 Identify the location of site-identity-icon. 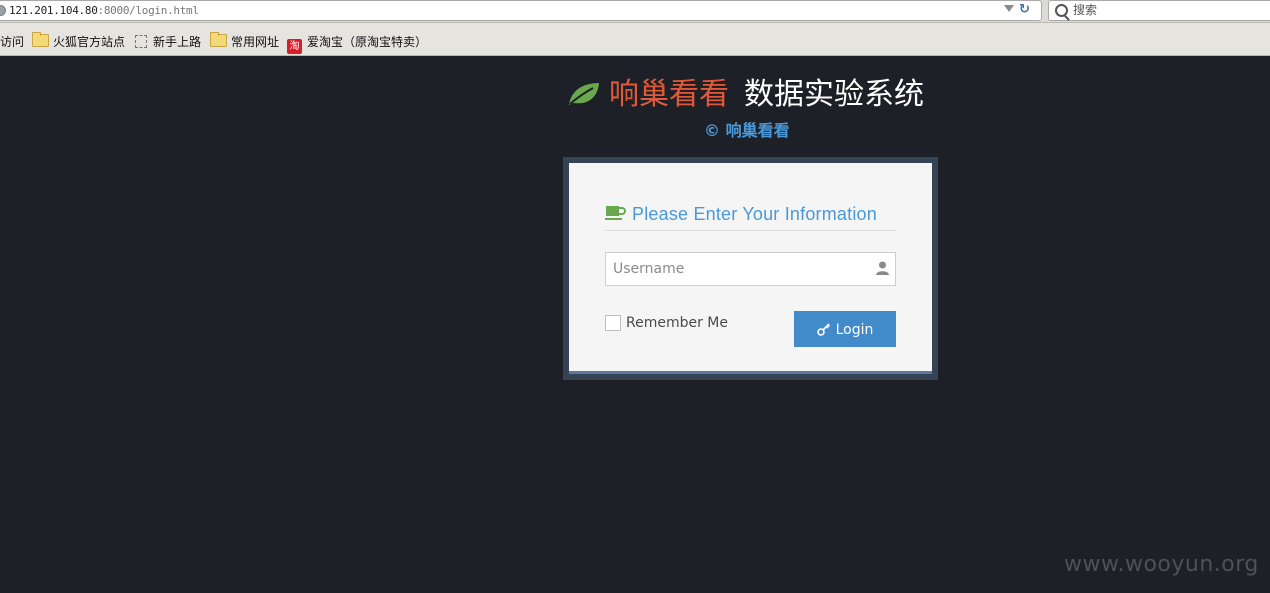
(3, 10).